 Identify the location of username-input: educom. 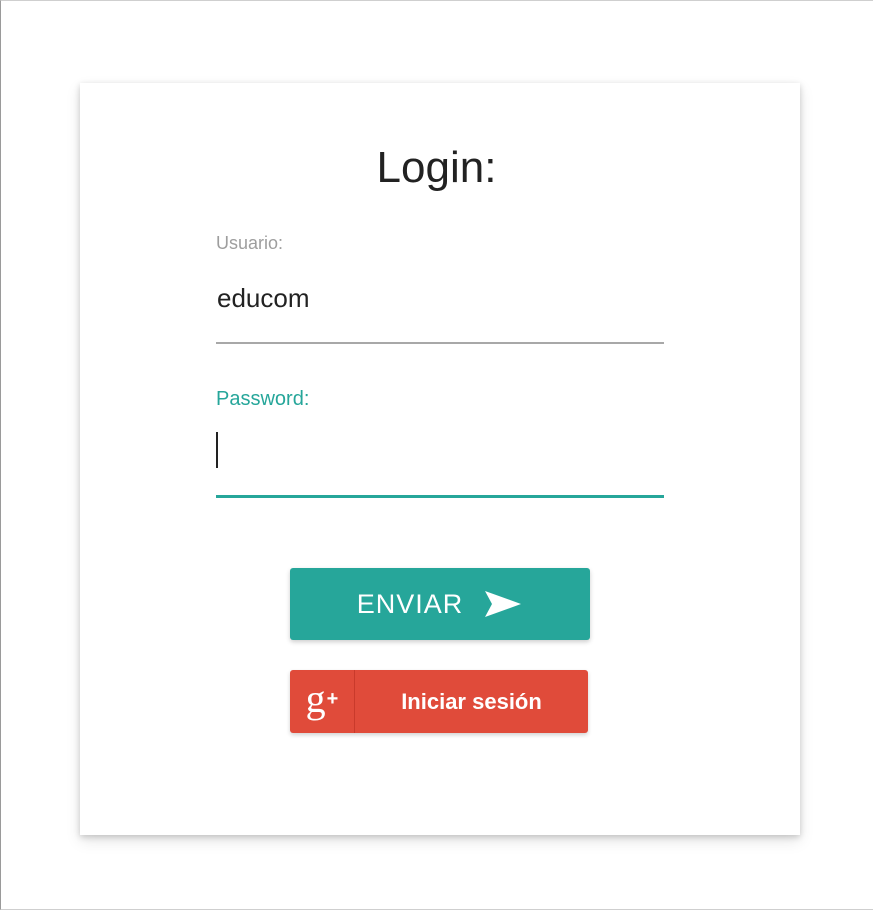
(263, 298).